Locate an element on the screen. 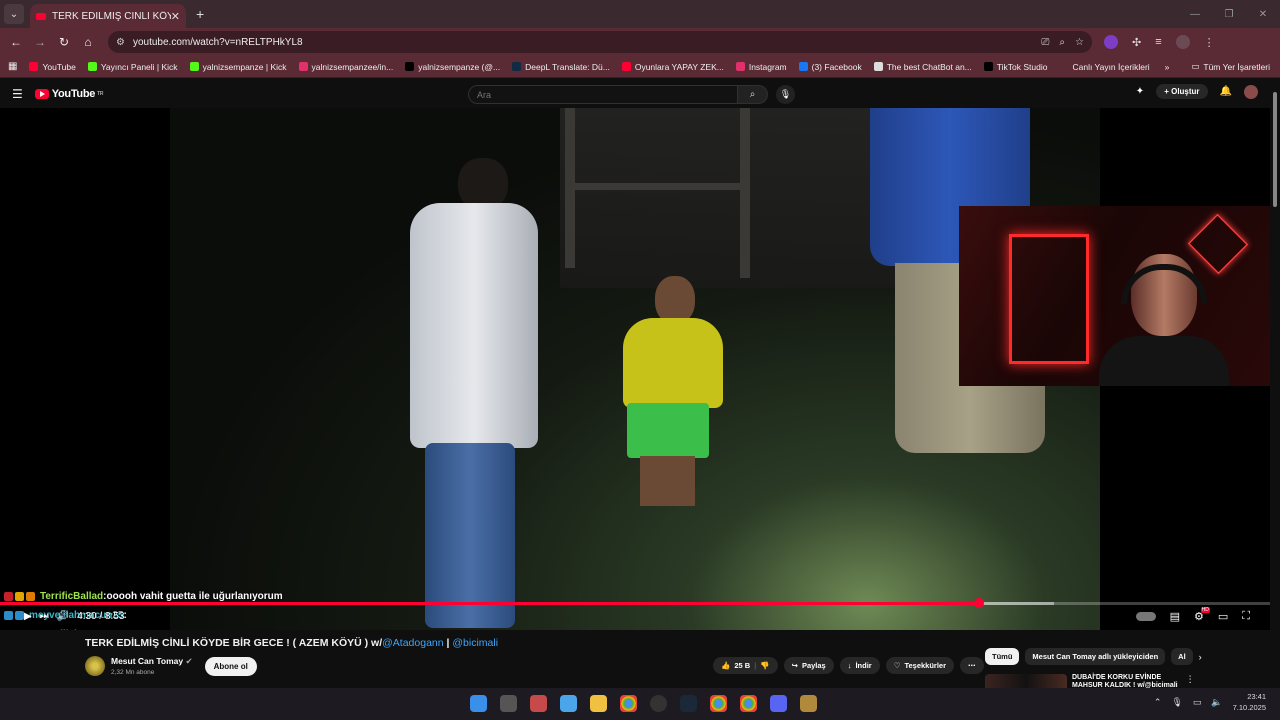  subtitles-icon: ▤ is located at coordinates (1175, 616).